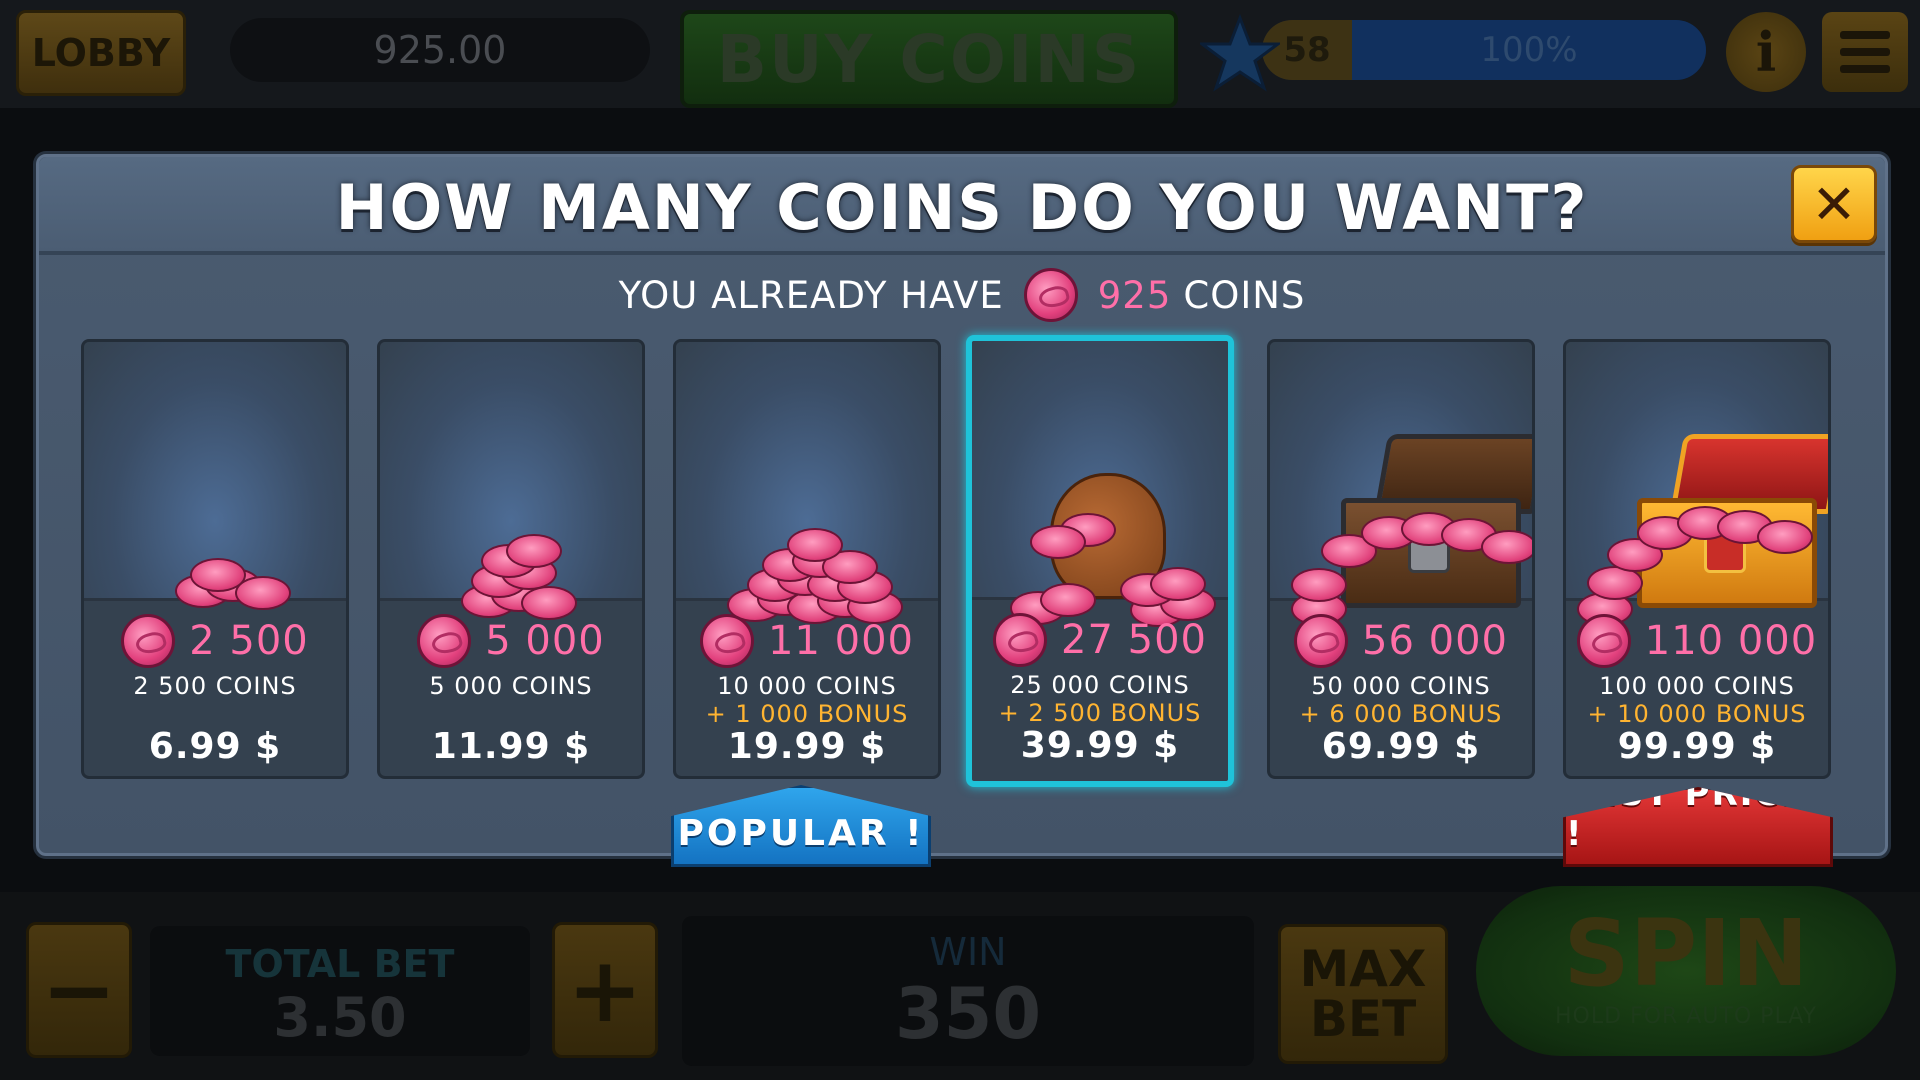 The image size is (1920, 1080). I want to click on offer-card-5: 56 000 50 000 COINS + 6 000 BONUS 69.99 $, so click(1401, 559).